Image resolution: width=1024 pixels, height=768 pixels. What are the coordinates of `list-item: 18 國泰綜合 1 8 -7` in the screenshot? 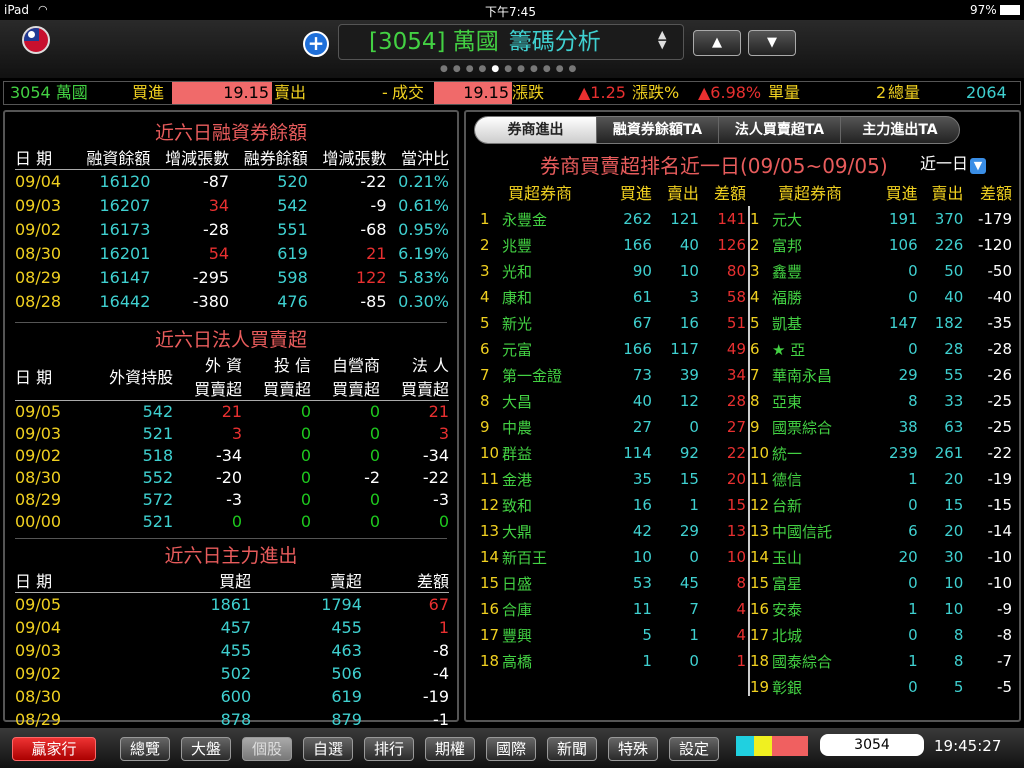 It's located at (881, 661).